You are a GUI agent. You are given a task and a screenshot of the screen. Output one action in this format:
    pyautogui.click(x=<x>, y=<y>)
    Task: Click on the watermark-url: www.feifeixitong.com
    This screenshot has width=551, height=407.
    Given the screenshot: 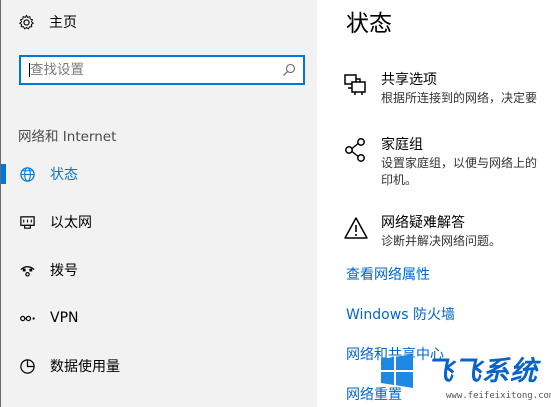 What is the action you would take?
    pyautogui.click(x=498, y=396)
    